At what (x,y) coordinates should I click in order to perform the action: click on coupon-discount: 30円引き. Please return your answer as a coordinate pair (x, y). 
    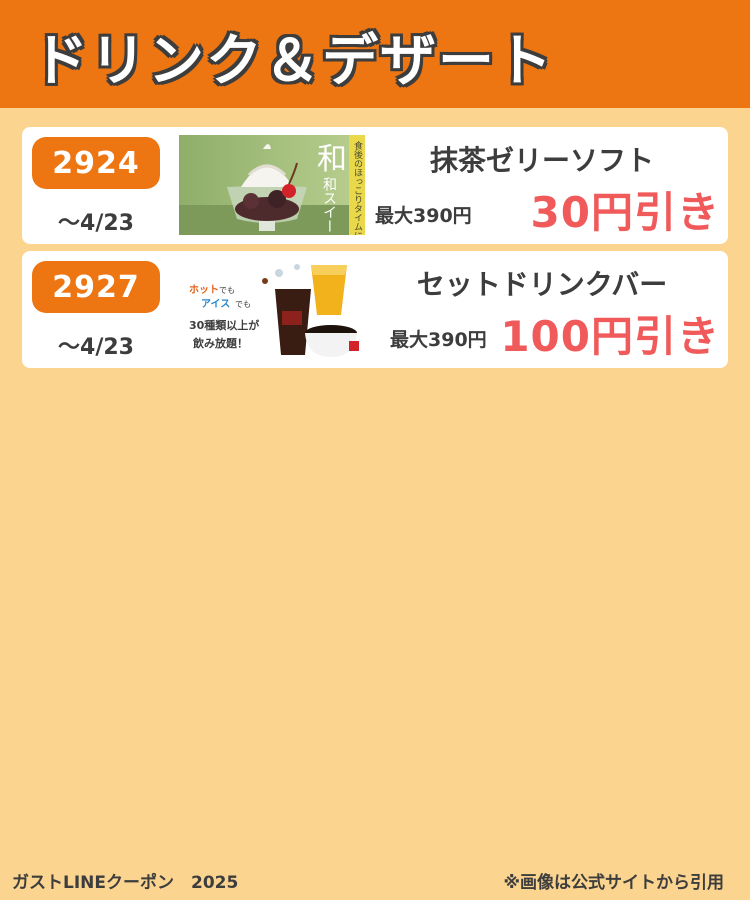
    Looking at the image, I should click on (625, 212).